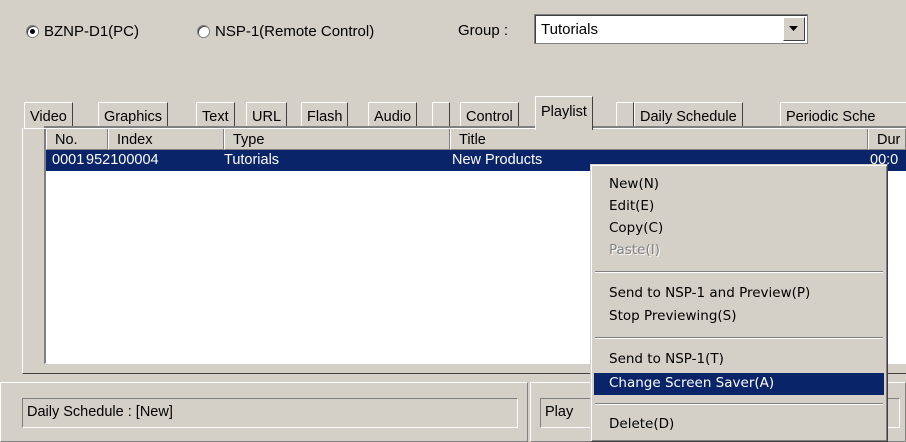  Describe the element at coordinates (489, 115) in the screenshot. I see `tab-control: Control` at that location.